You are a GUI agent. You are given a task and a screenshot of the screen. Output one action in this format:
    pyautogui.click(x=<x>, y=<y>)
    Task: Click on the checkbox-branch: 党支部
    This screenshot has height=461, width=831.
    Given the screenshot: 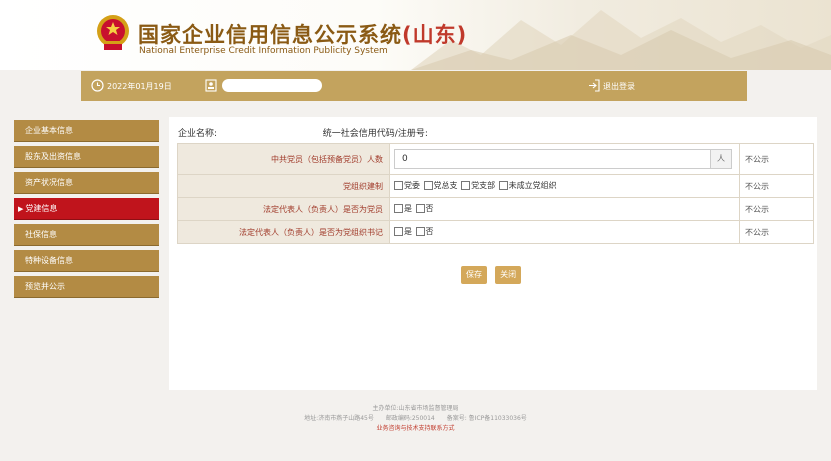 What is the action you would take?
    pyautogui.click(x=478, y=185)
    